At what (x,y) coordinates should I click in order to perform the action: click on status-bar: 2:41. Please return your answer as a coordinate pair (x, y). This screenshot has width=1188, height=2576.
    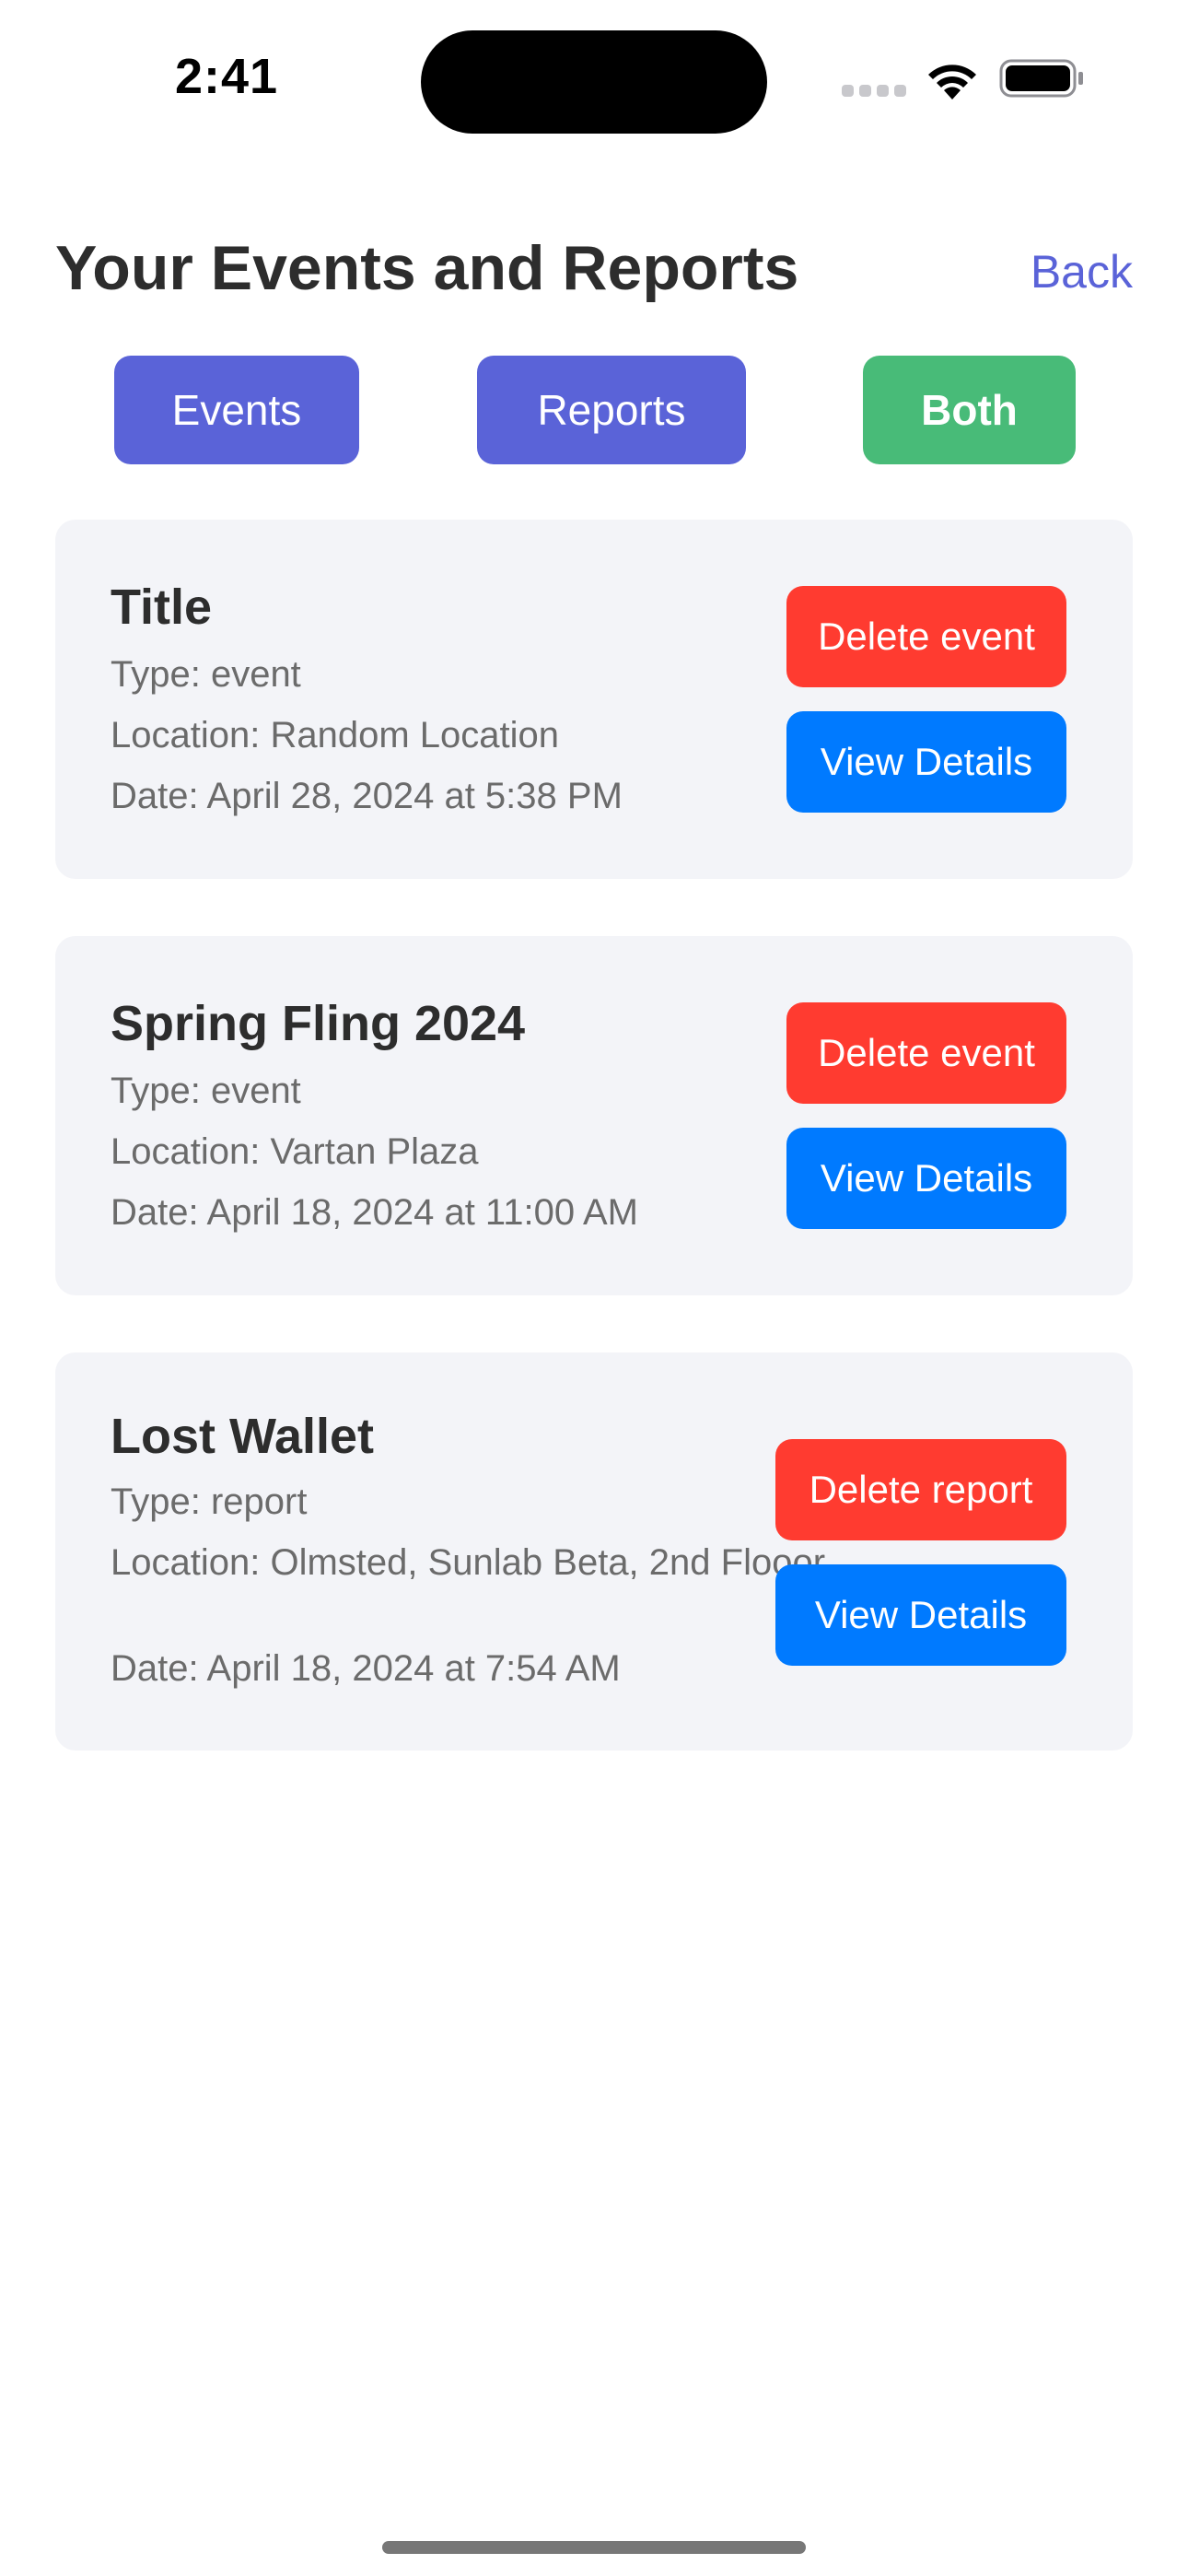
    Looking at the image, I should click on (594, 78).